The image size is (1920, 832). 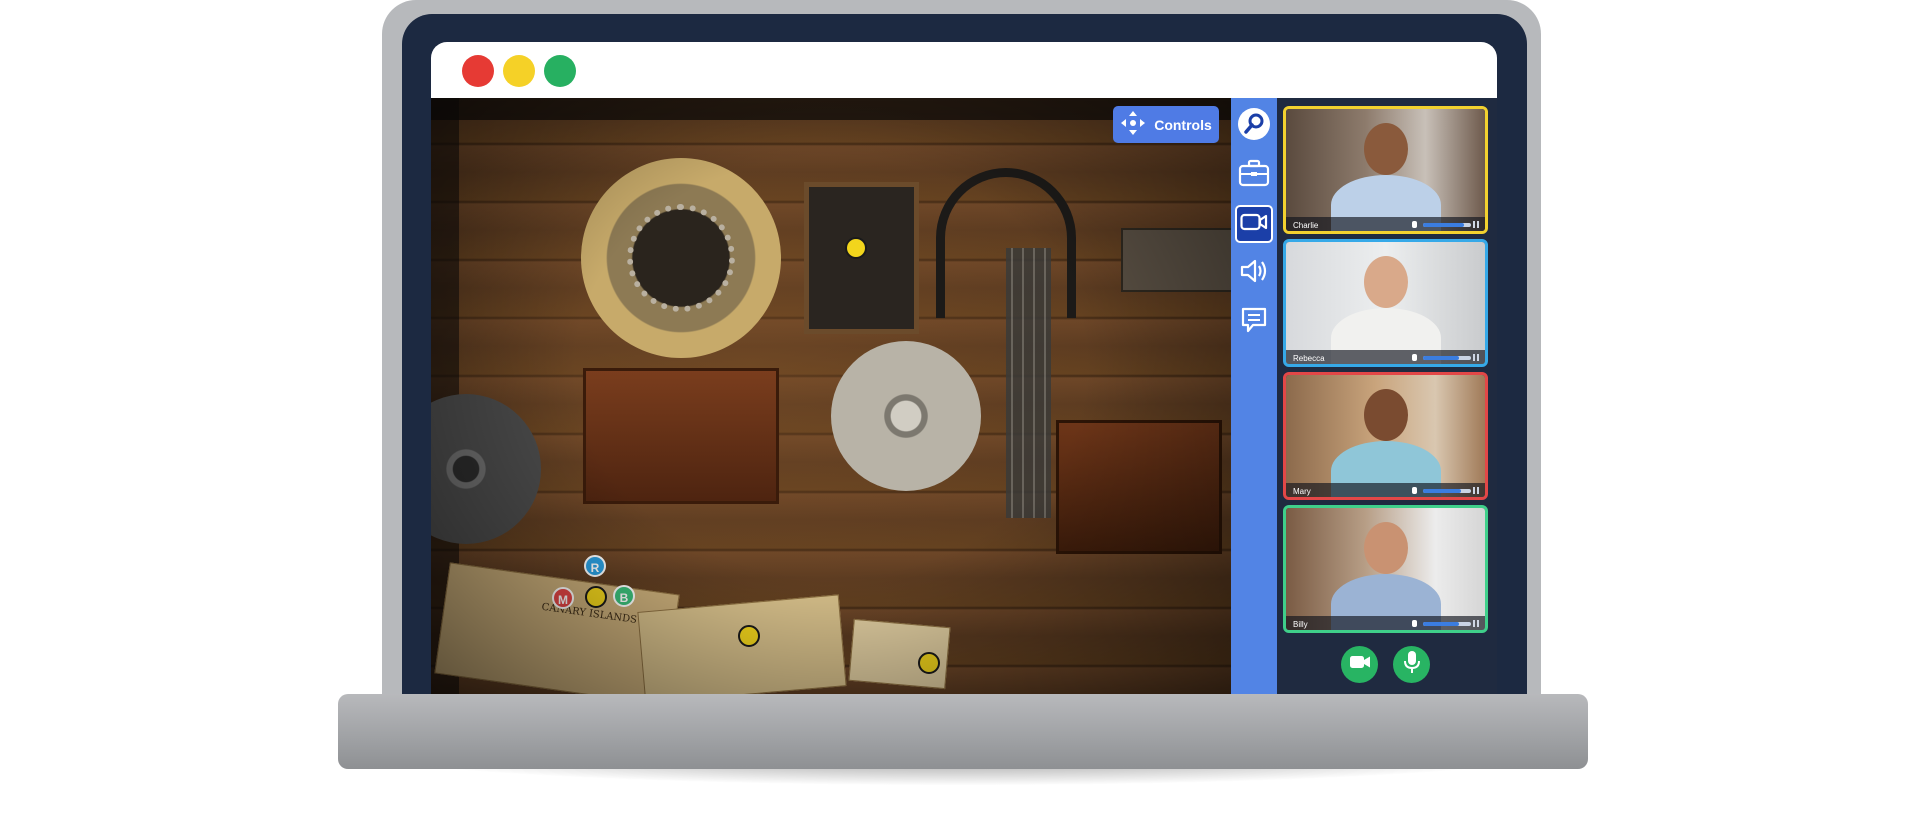 I want to click on participant-tile-billy: Billy, so click(x=1385, y=569).